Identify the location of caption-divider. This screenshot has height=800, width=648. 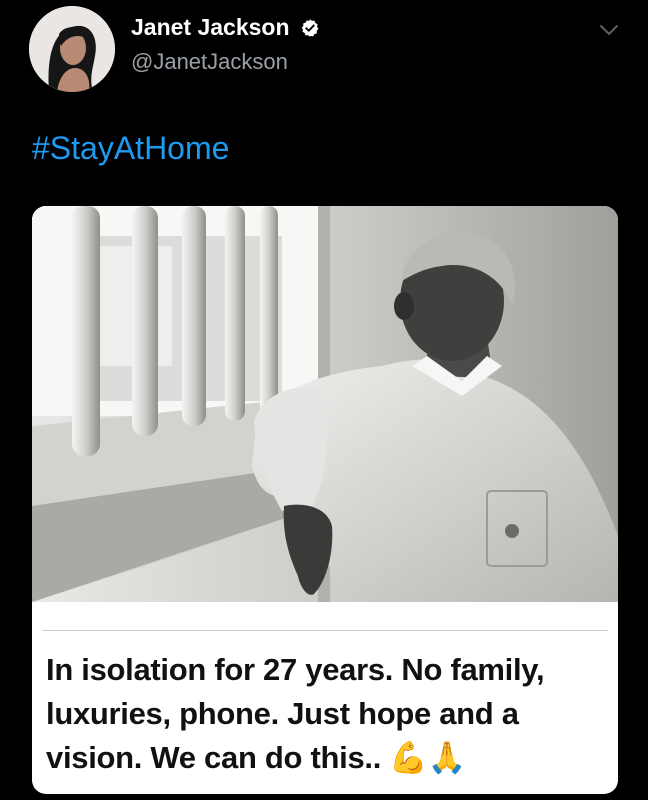
(325, 630).